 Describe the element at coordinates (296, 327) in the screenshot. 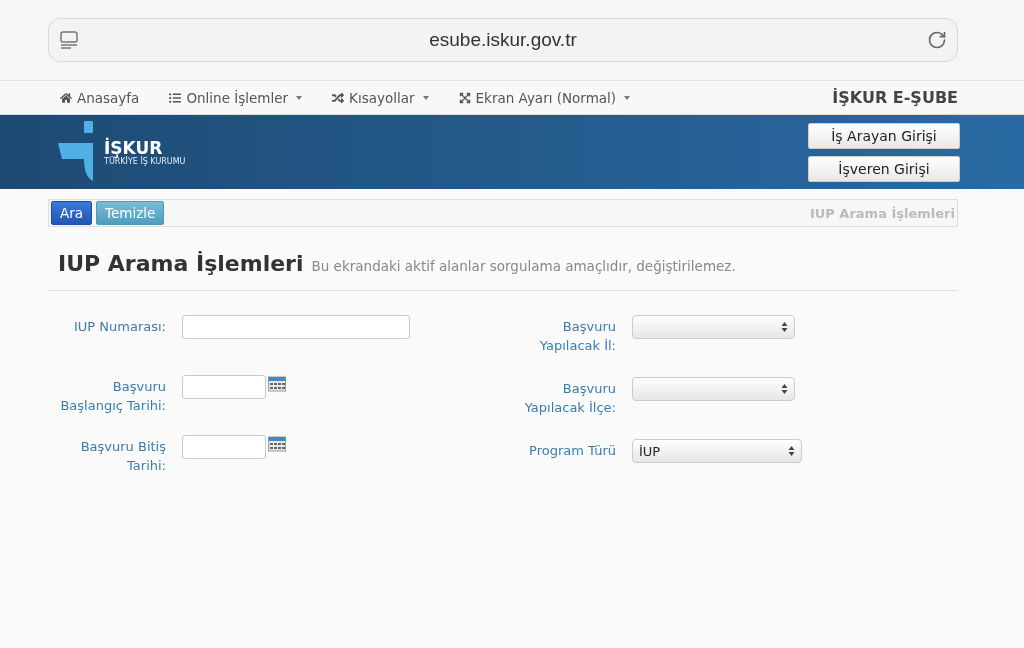

I see `text-input` at that location.